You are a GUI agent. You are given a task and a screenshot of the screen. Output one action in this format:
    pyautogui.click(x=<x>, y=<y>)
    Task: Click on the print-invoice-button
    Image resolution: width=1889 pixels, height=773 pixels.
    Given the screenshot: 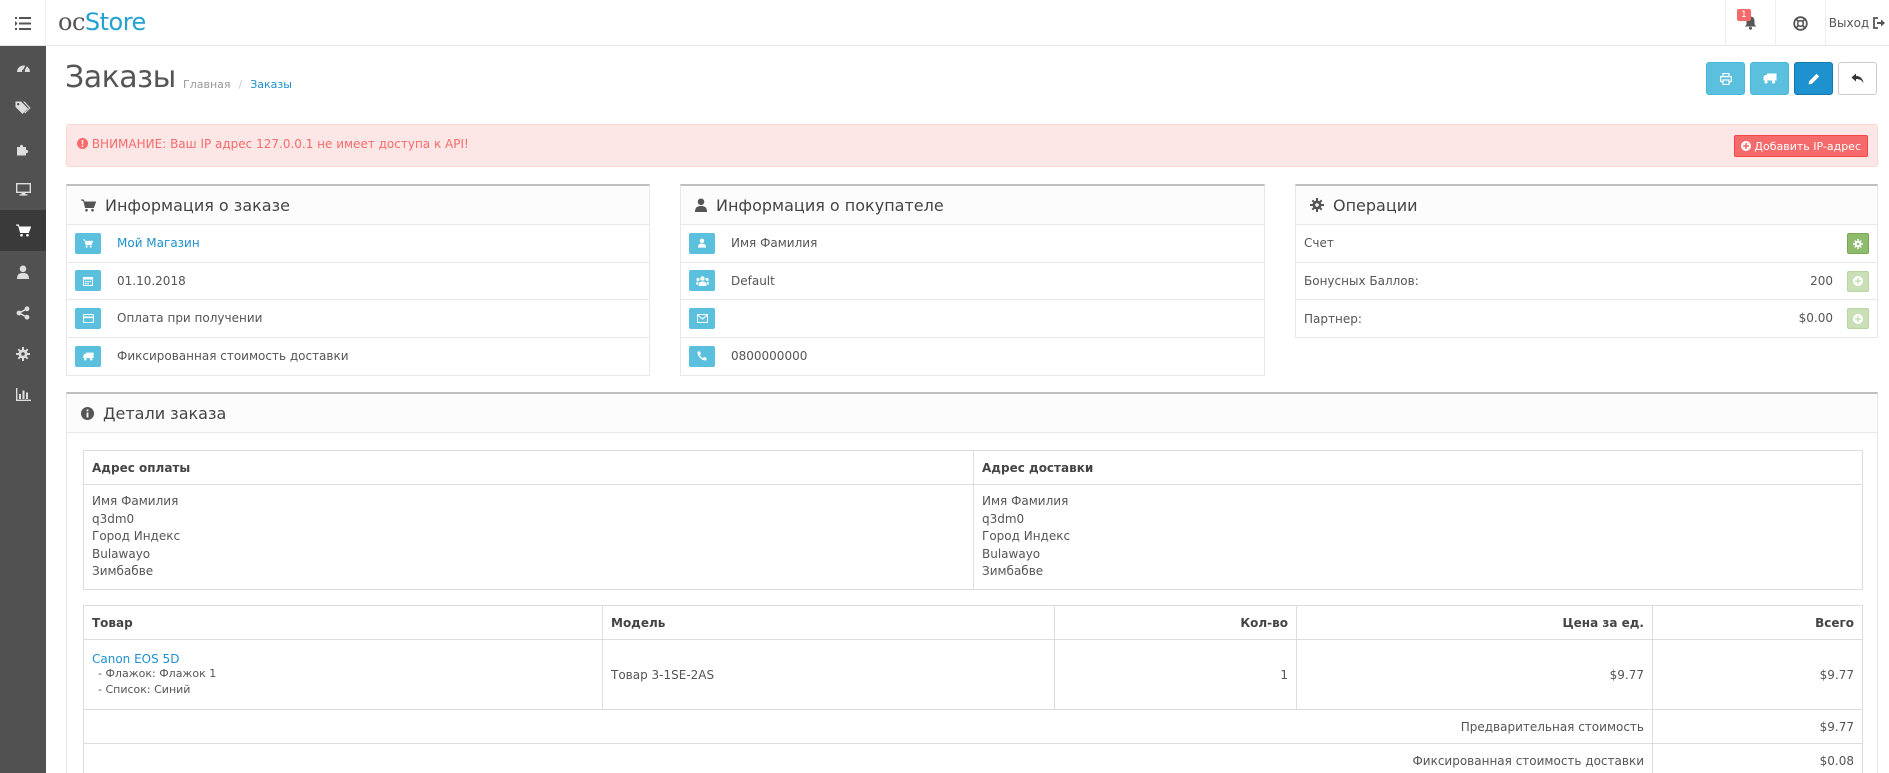 What is the action you would take?
    pyautogui.click(x=1725, y=78)
    